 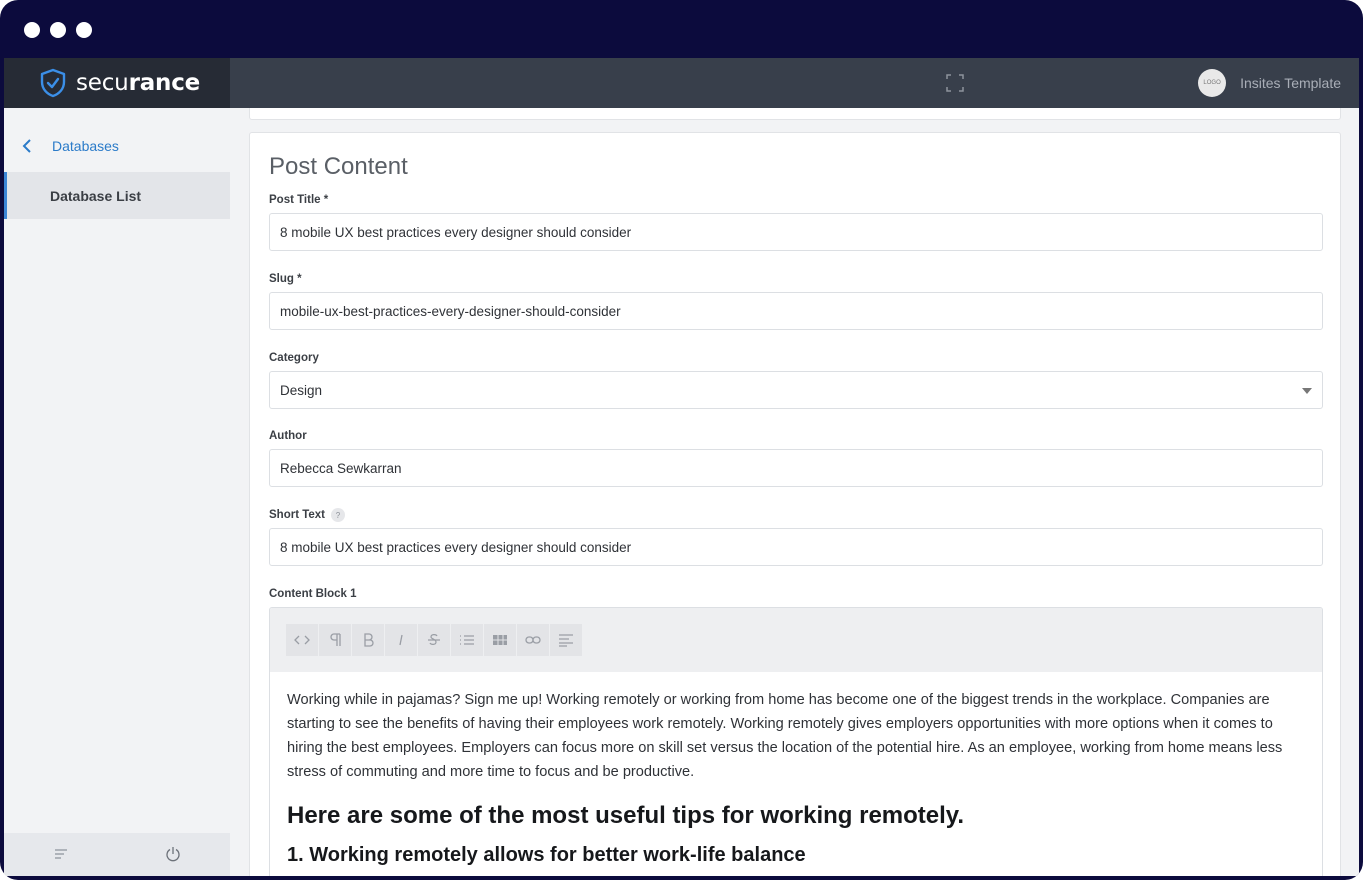 What do you see at coordinates (338, 166) in the screenshot?
I see `page-title: Post Content` at bounding box center [338, 166].